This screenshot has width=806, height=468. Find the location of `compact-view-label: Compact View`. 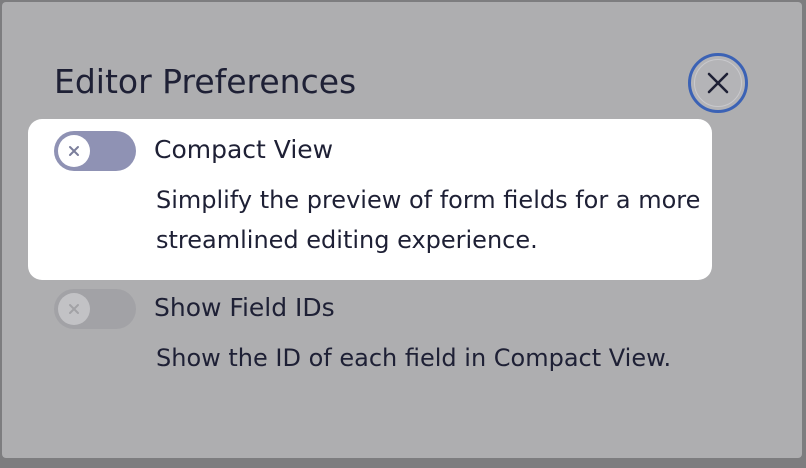

compact-view-label: Compact View is located at coordinates (244, 149).